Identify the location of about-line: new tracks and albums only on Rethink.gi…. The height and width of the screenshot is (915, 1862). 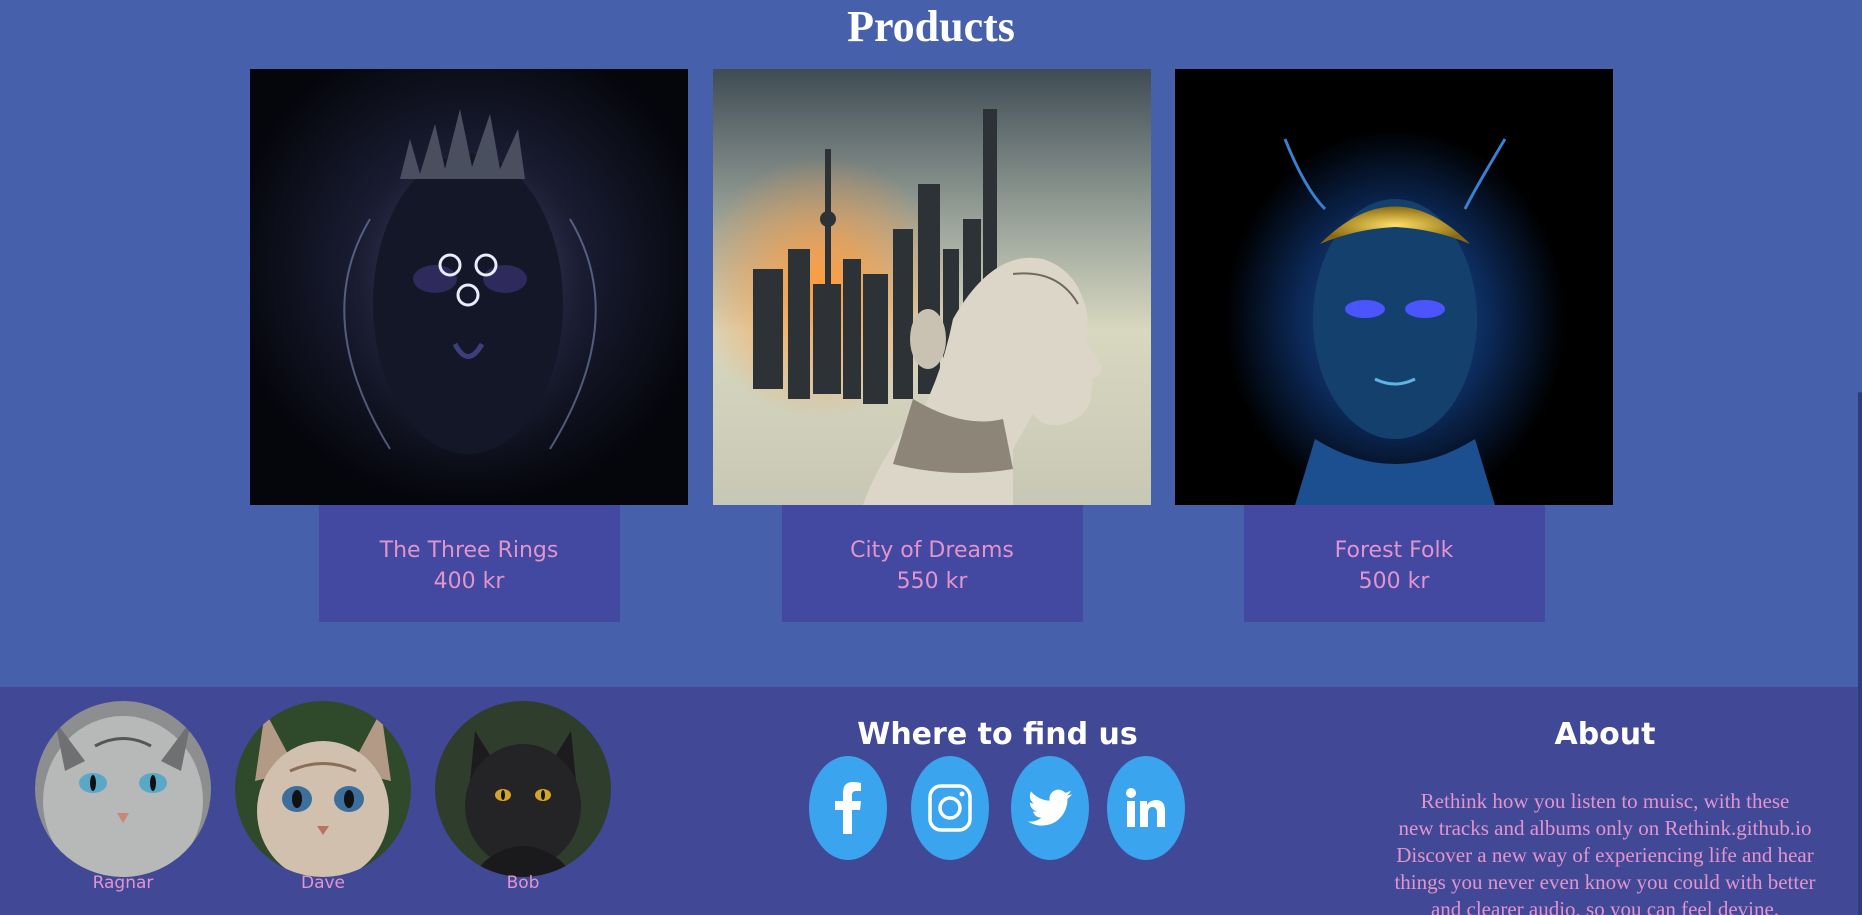
(1605, 828).